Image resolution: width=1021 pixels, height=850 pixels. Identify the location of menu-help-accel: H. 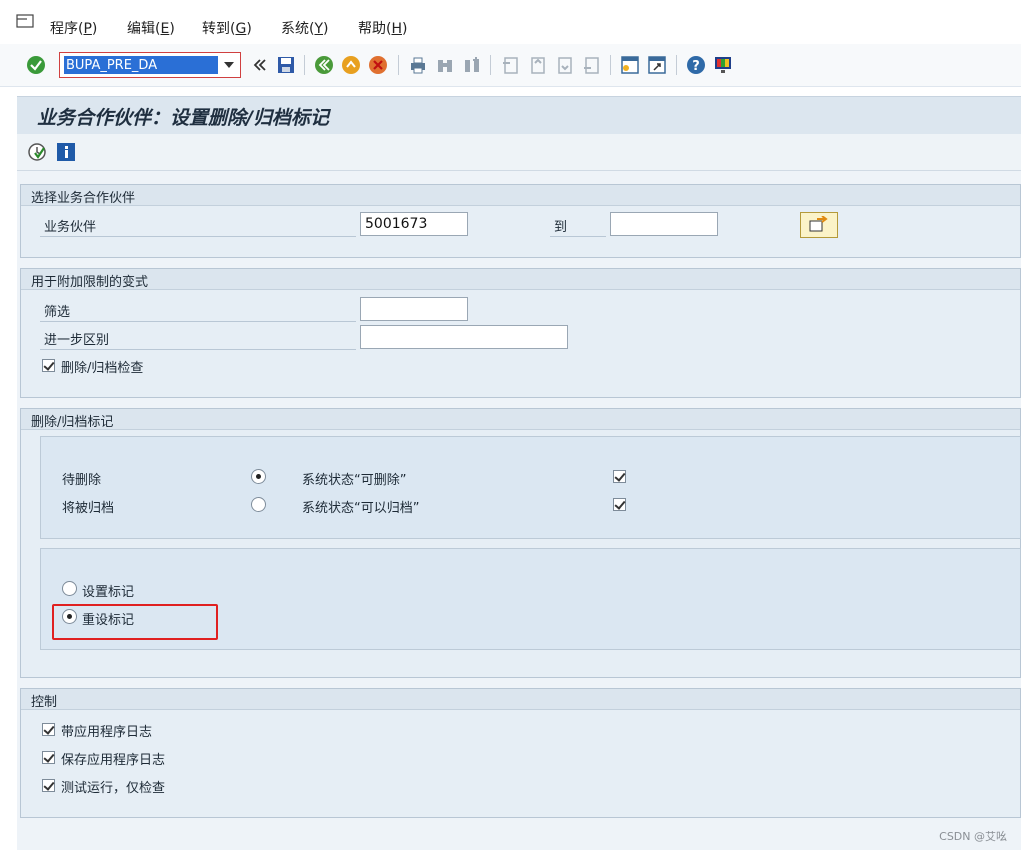
(396, 29).